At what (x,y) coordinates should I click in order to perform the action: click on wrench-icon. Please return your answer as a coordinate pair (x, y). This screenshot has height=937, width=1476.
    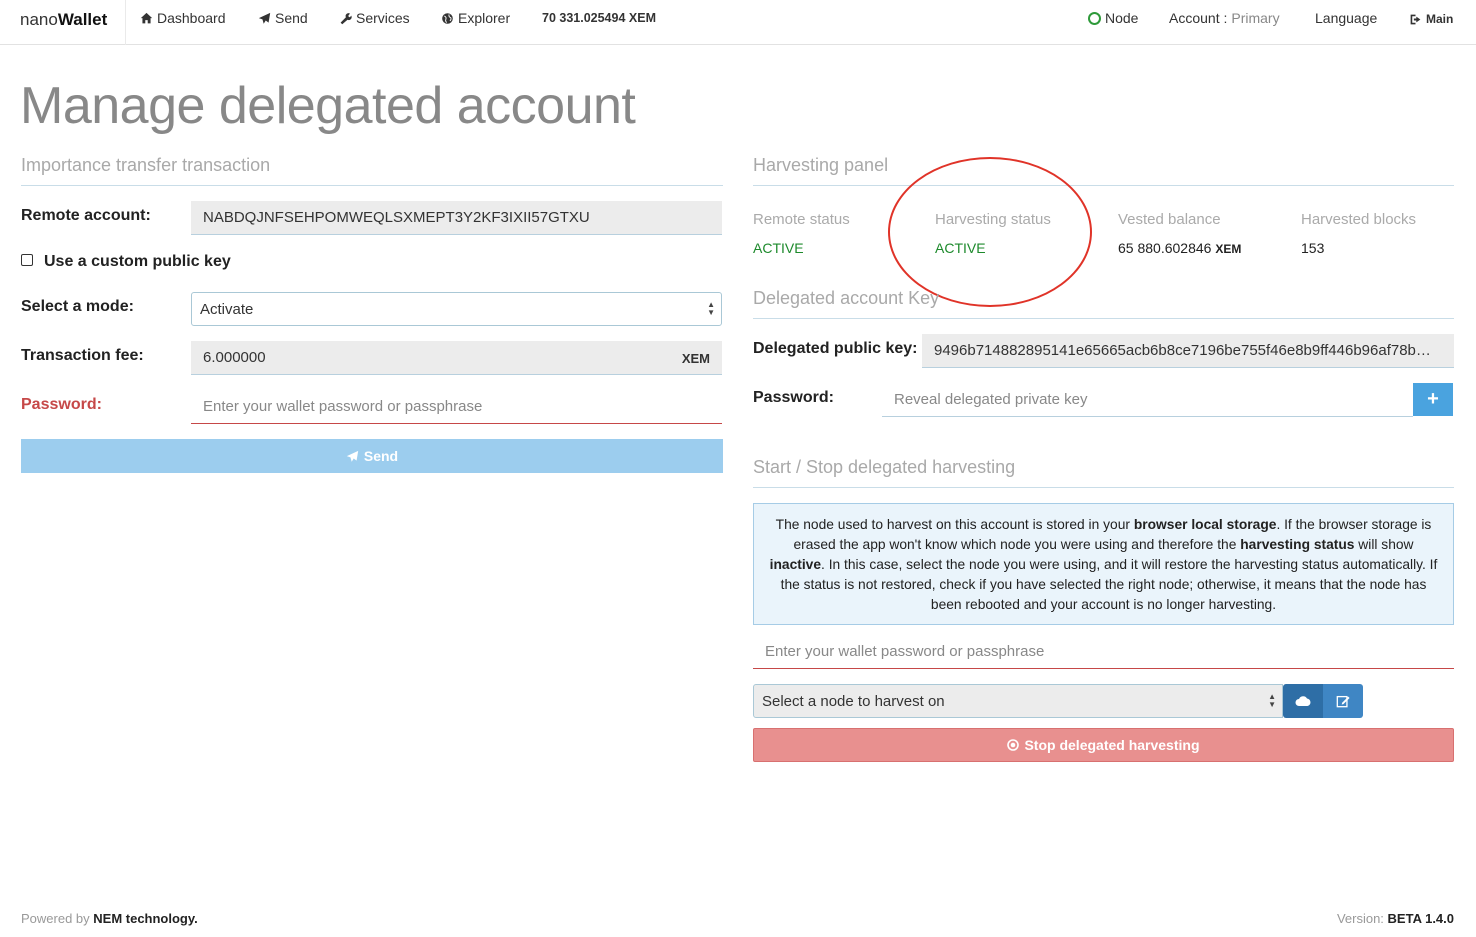
    Looking at the image, I should click on (346, 18).